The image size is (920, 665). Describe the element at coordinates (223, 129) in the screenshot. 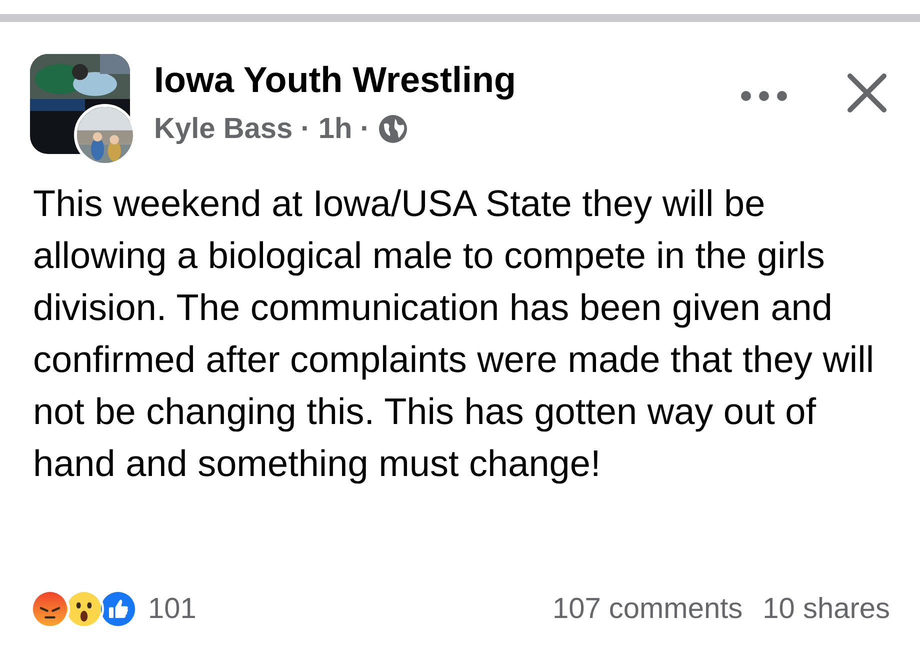

I see `post-meta-text: Kyle Bass` at that location.